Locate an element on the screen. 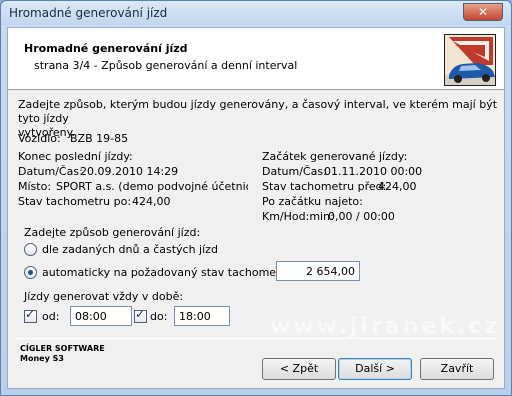 The width and height of the screenshot is (512, 396). method-option2-radio is located at coordinates (30, 272).